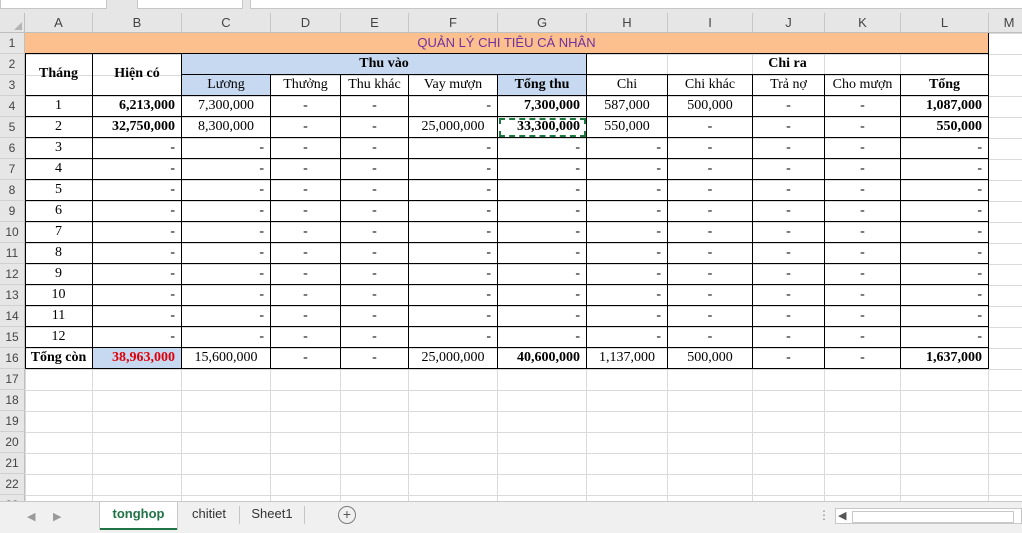 The width and height of the screenshot is (1022, 533). Describe the element at coordinates (375, 274) in the screenshot. I see `cell-thu-khac-9: -` at that location.